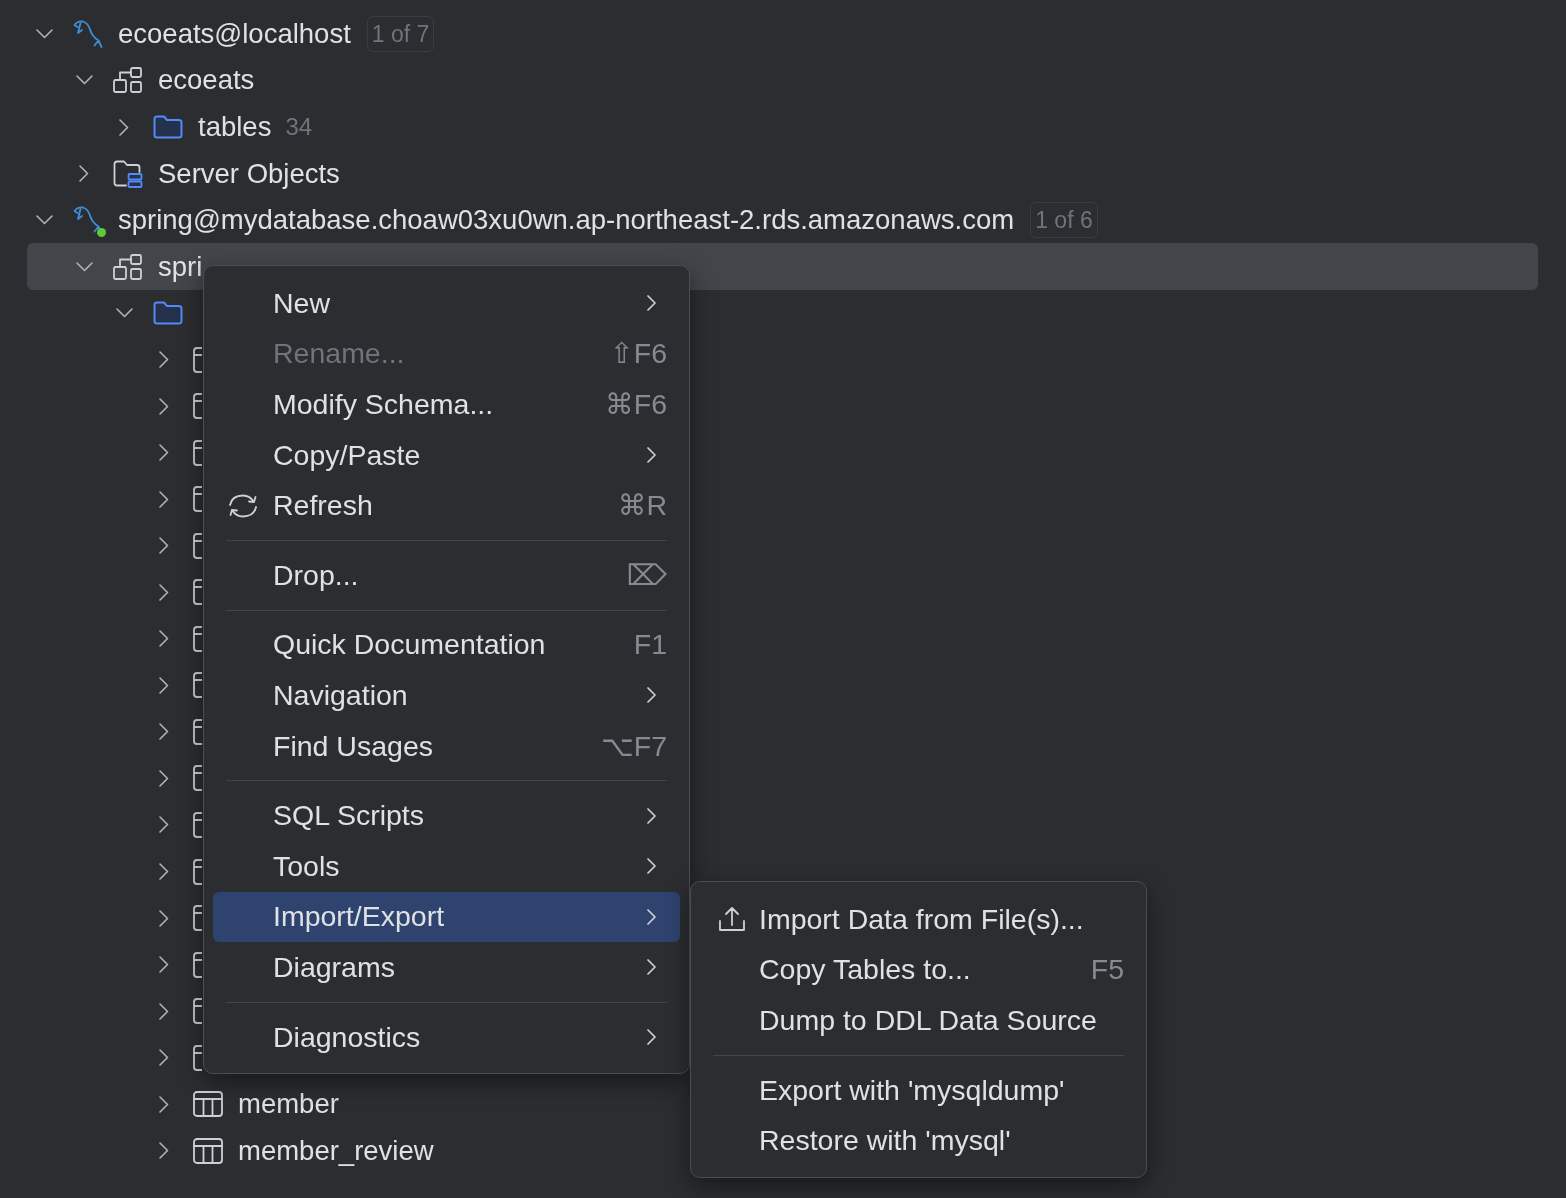  Describe the element at coordinates (243, 505) in the screenshot. I see `refresh-icon` at that location.